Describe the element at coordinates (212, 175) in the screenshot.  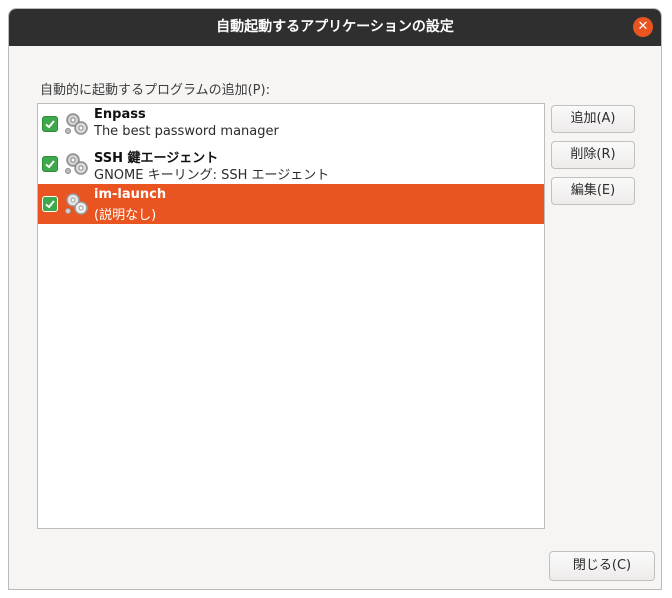
I see `program-description: GNOME キーリング: SSH エージェント` at that location.